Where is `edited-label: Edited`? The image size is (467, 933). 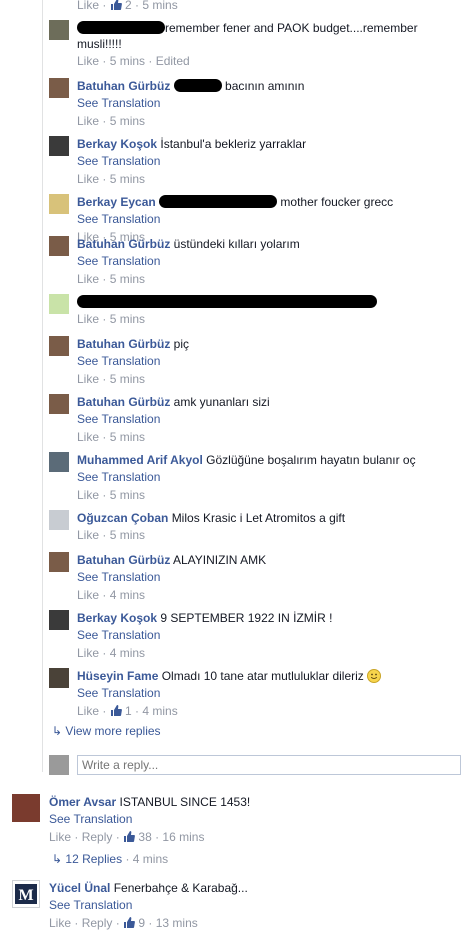 edited-label: Edited is located at coordinates (172, 61).